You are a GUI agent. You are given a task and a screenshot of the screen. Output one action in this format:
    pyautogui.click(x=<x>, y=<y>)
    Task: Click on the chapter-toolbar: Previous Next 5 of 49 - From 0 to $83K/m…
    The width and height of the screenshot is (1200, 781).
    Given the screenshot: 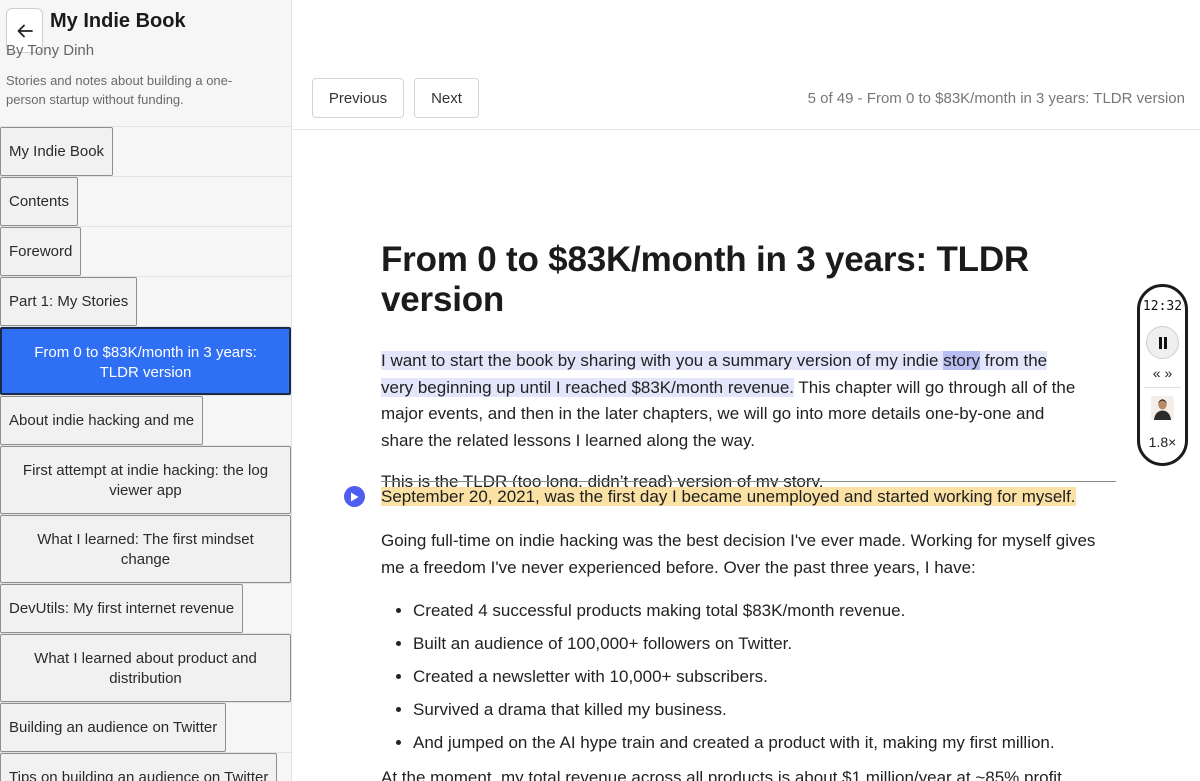 What is the action you would take?
    pyautogui.click(x=746, y=65)
    